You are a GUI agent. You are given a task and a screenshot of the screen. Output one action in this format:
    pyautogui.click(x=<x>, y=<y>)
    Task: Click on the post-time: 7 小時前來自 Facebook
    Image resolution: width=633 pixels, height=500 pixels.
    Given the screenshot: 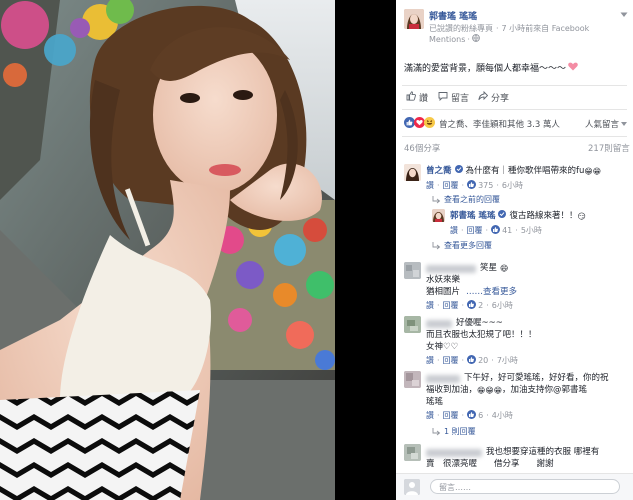 What is the action you would take?
    pyautogui.click(x=546, y=28)
    